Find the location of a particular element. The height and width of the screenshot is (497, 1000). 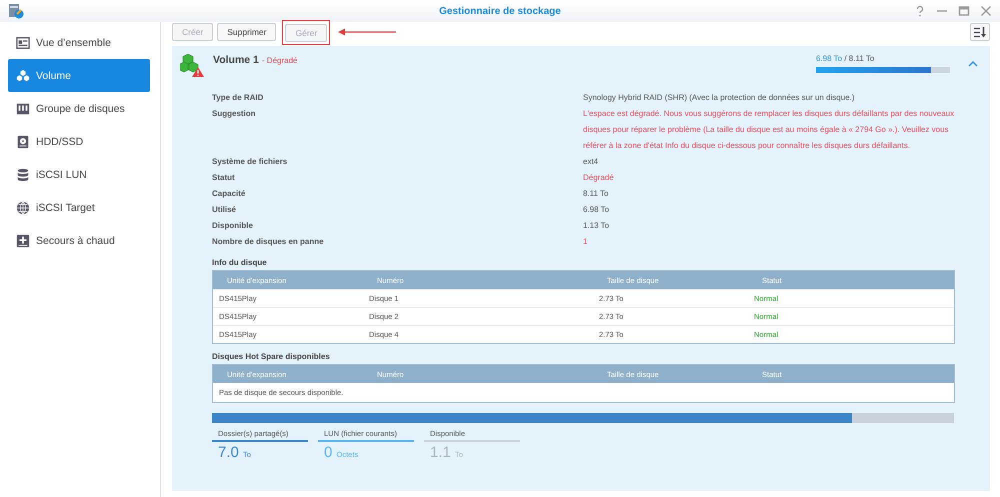

detail-value: 8.11 To is located at coordinates (596, 194).